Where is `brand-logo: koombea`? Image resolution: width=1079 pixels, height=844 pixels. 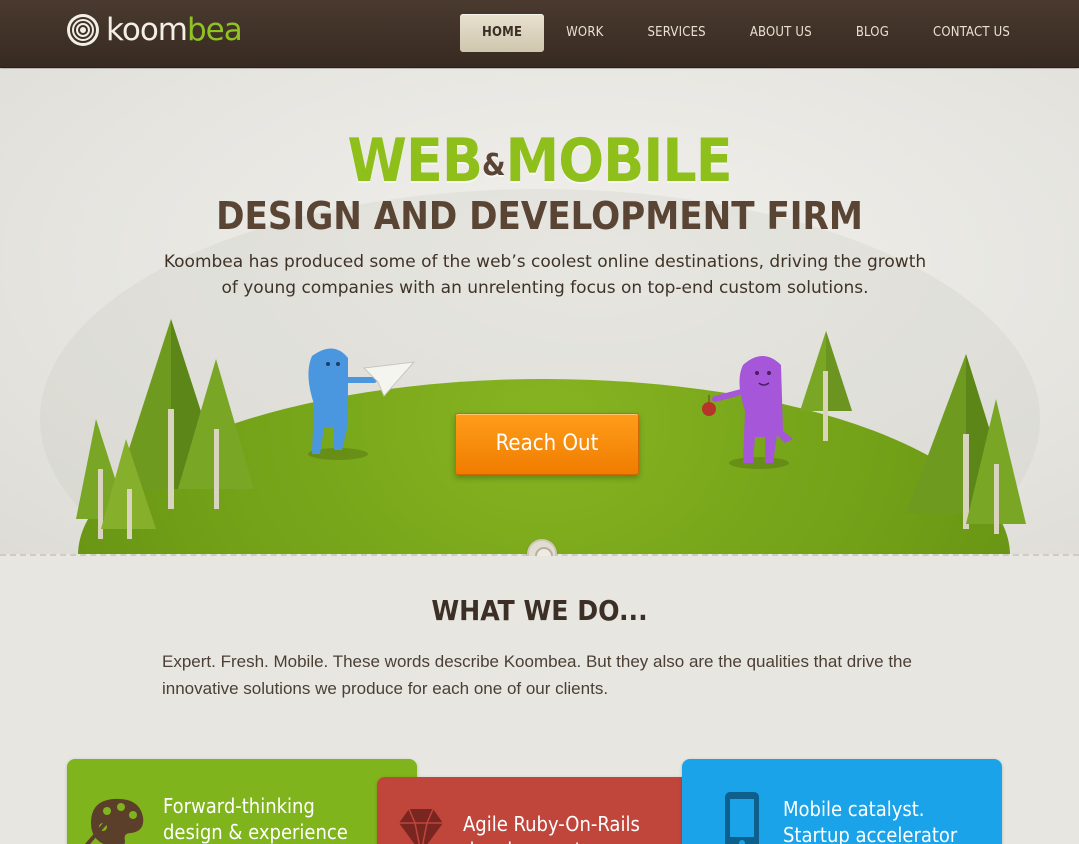 brand-logo: koombea is located at coordinates (154, 30).